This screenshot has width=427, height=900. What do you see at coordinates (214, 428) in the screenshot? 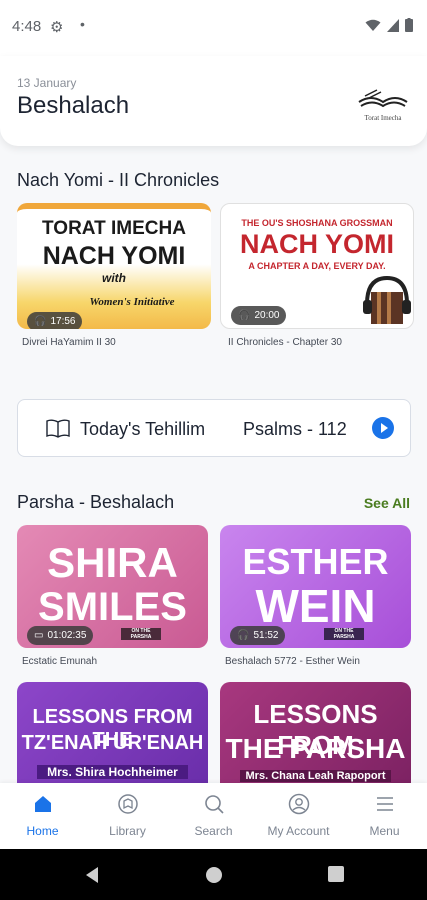
I see `todays-tehillim-bar: Today's Tehillim Psalms - 112` at bounding box center [214, 428].